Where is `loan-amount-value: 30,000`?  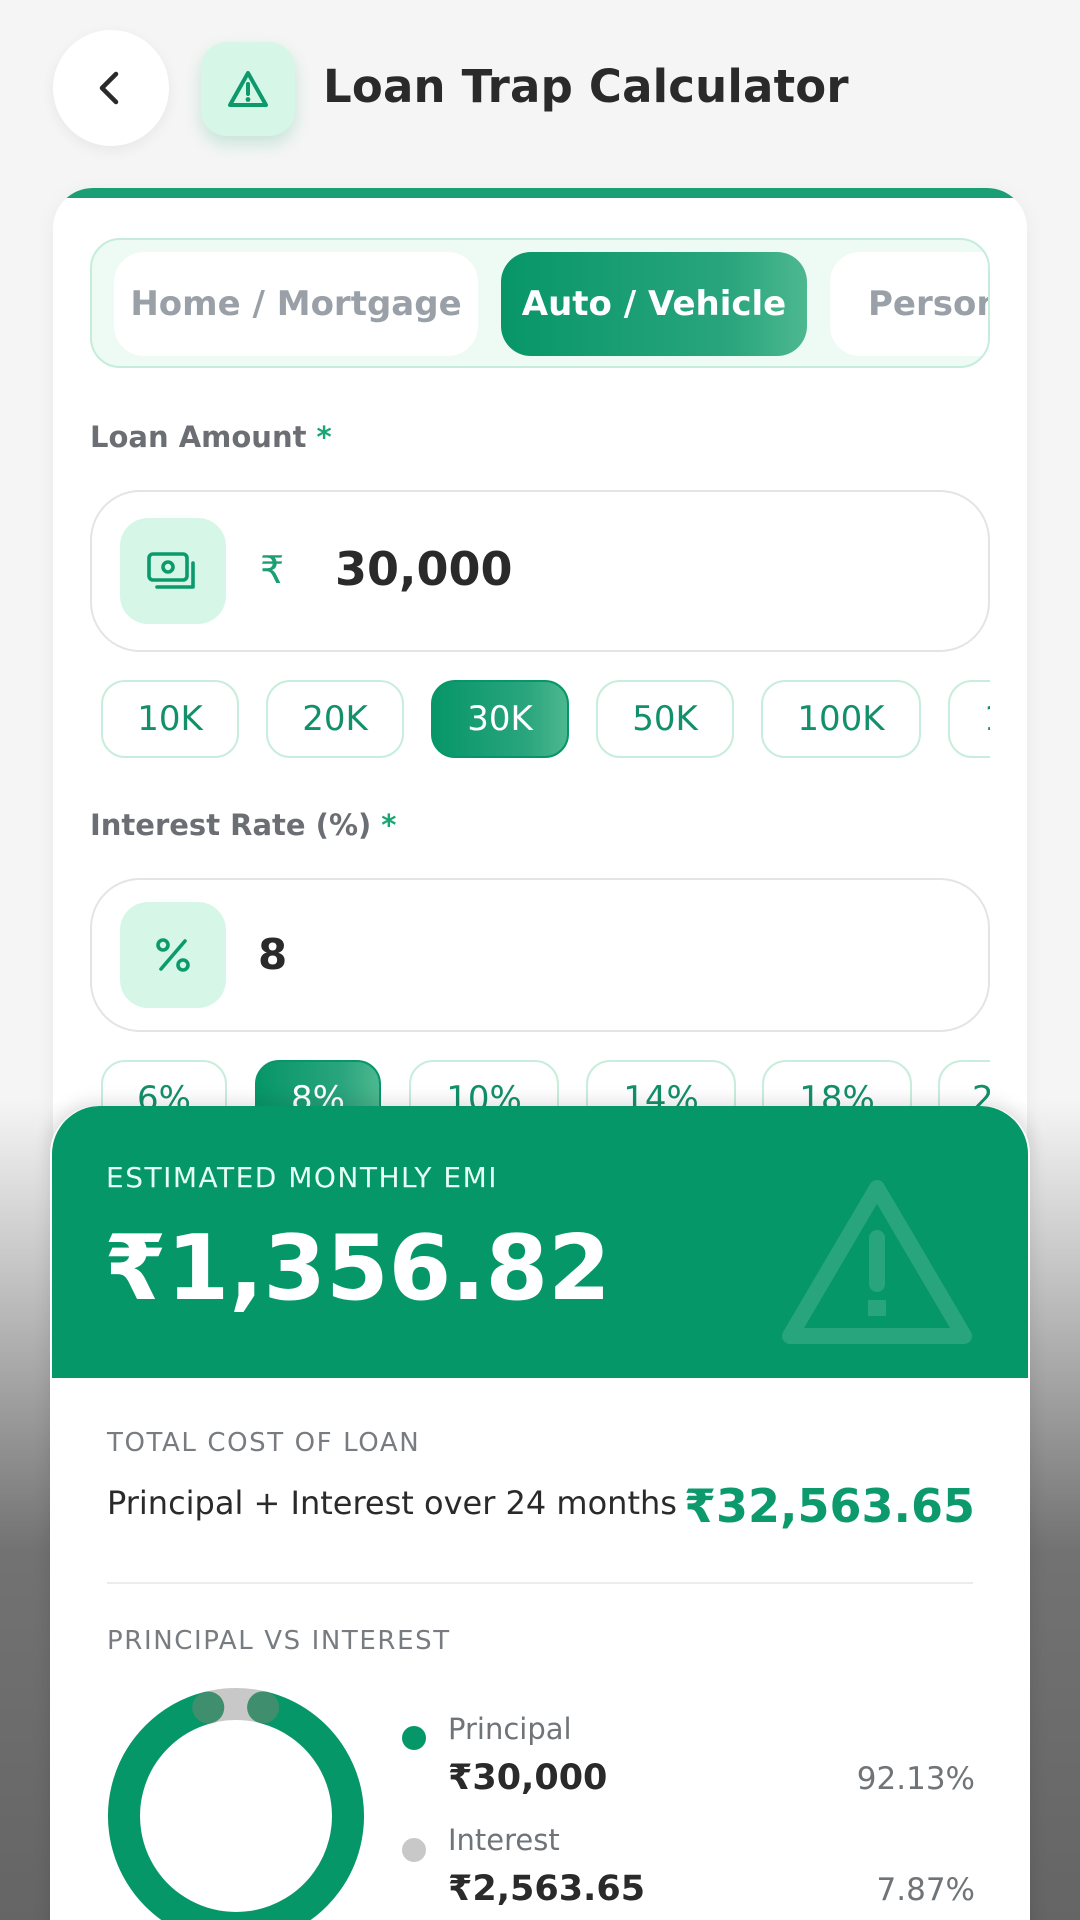 loan-amount-value: 30,000 is located at coordinates (424, 569).